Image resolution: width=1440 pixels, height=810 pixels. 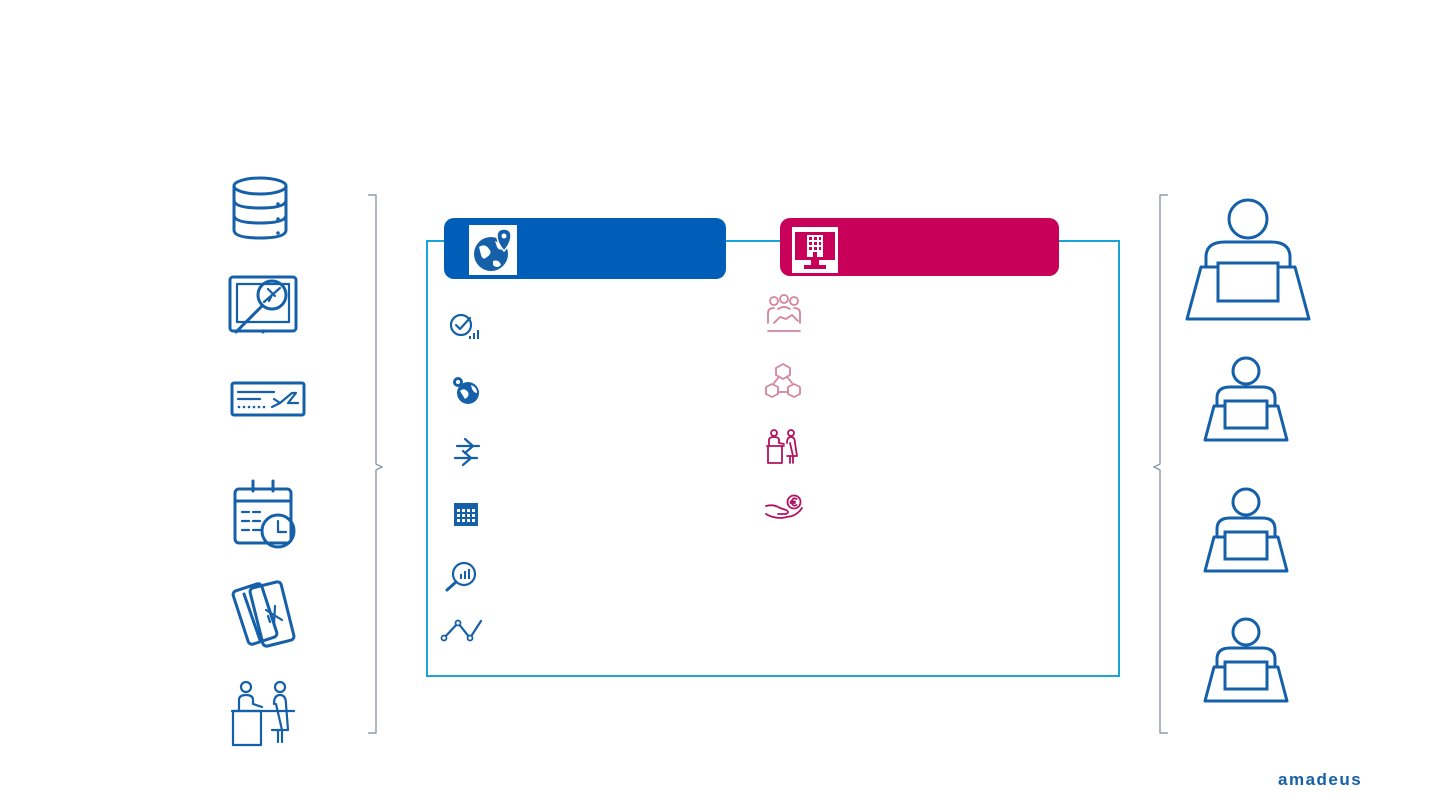 What do you see at coordinates (263, 713) in the screenshot?
I see `check-in-desk-icon` at bounding box center [263, 713].